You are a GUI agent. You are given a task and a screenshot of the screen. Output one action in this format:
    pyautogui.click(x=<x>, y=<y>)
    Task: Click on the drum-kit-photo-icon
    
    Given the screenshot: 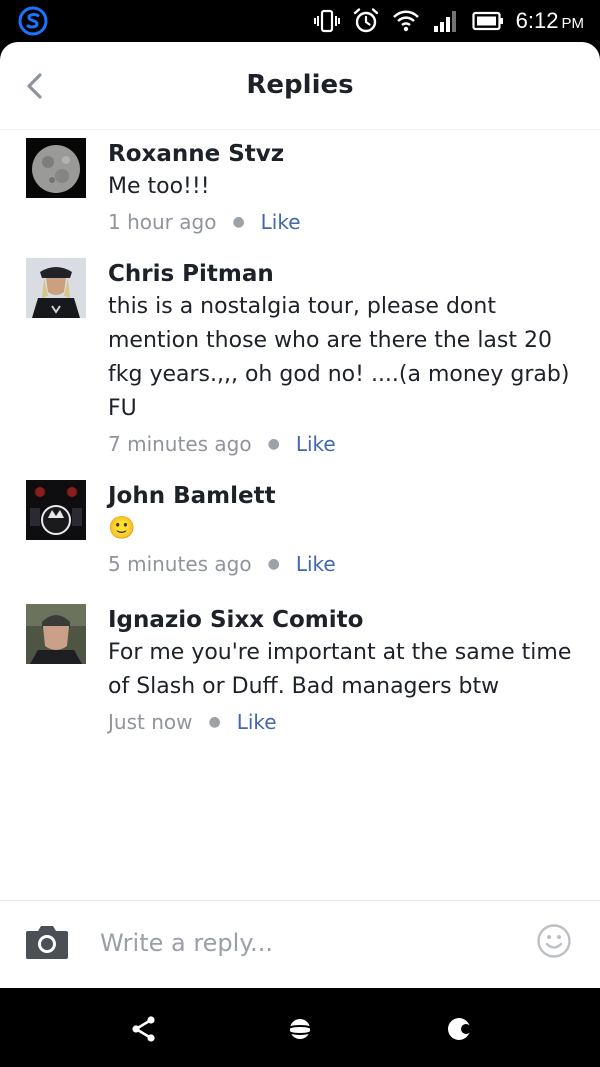 What is the action you would take?
    pyautogui.click(x=56, y=510)
    